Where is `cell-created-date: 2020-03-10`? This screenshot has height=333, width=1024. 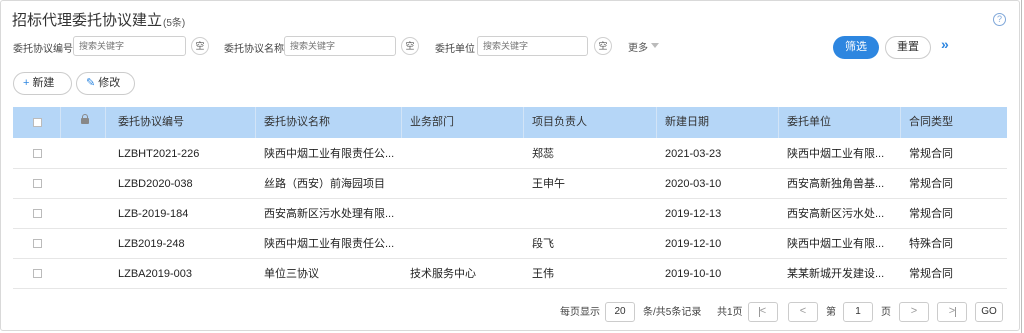 cell-created-date: 2020-03-10 is located at coordinates (693, 184).